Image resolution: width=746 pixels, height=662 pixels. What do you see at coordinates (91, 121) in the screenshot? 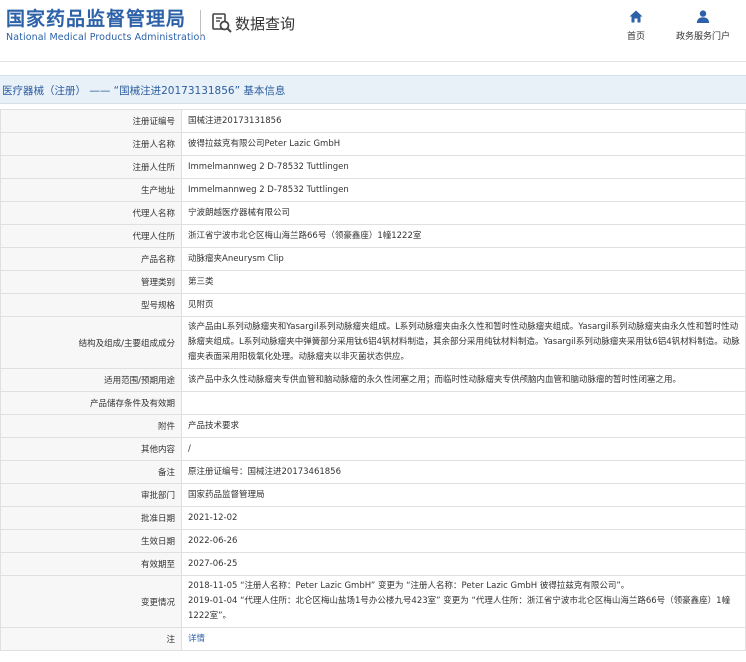
I see `field-label: 注册证编号` at bounding box center [91, 121].